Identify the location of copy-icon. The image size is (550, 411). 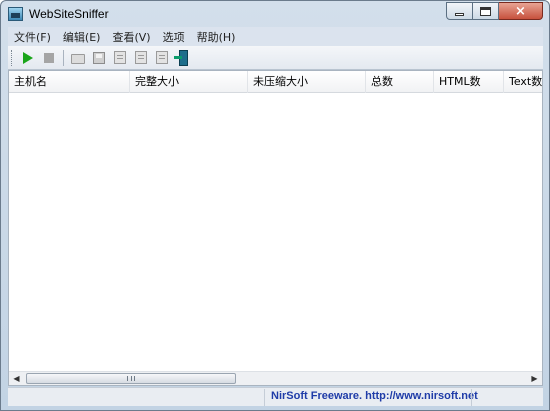
(120, 57).